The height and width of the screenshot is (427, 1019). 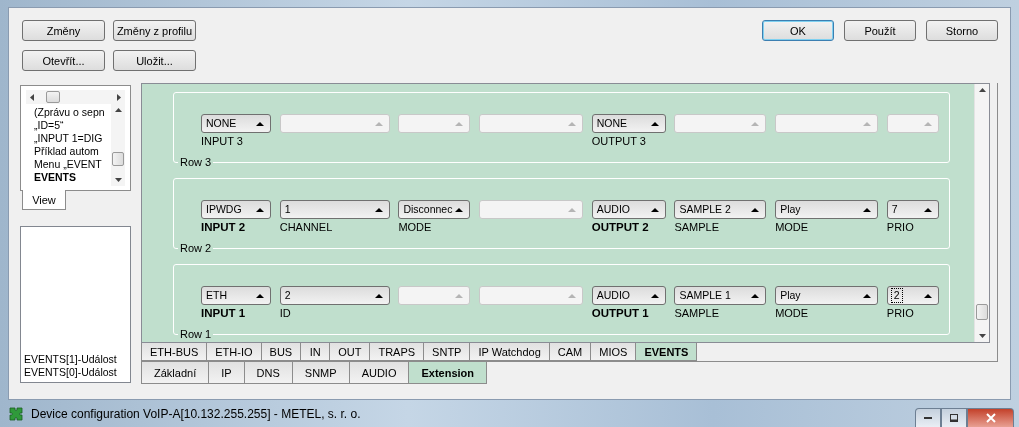 I want to click on view-tab: View, so click(x=44, y=200).